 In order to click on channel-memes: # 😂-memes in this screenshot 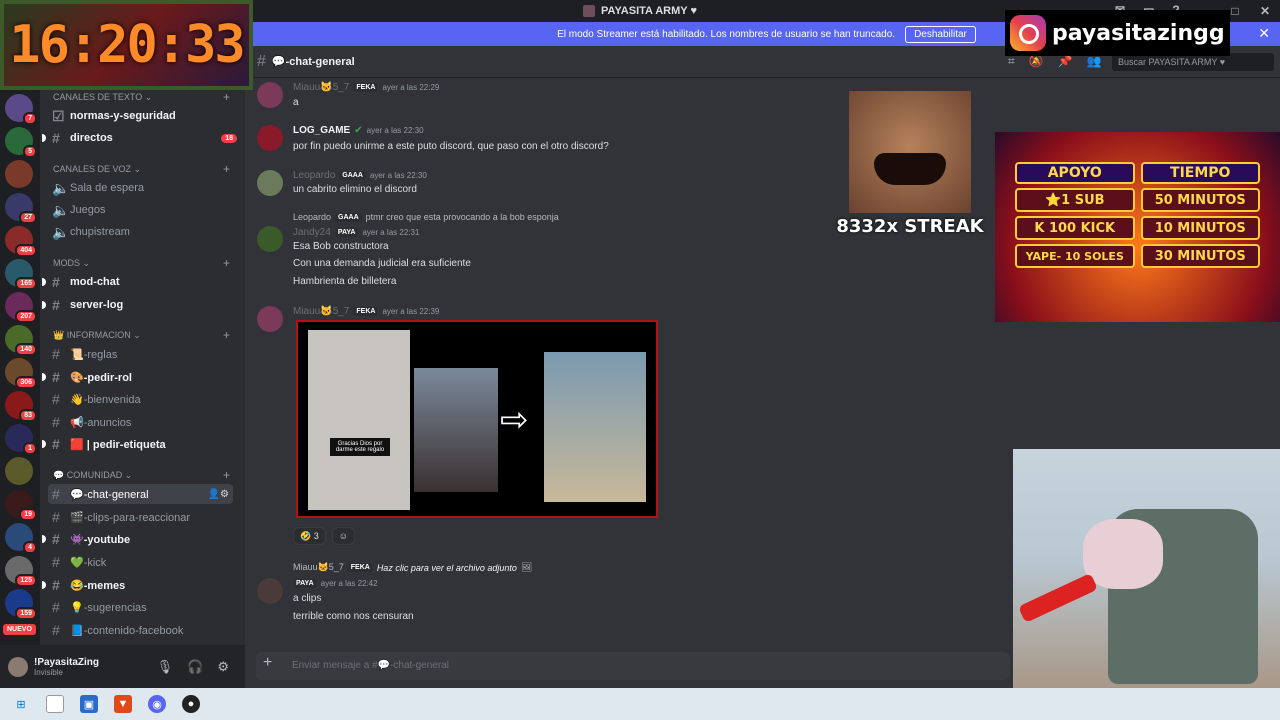, I will do `click(139, 585)`.